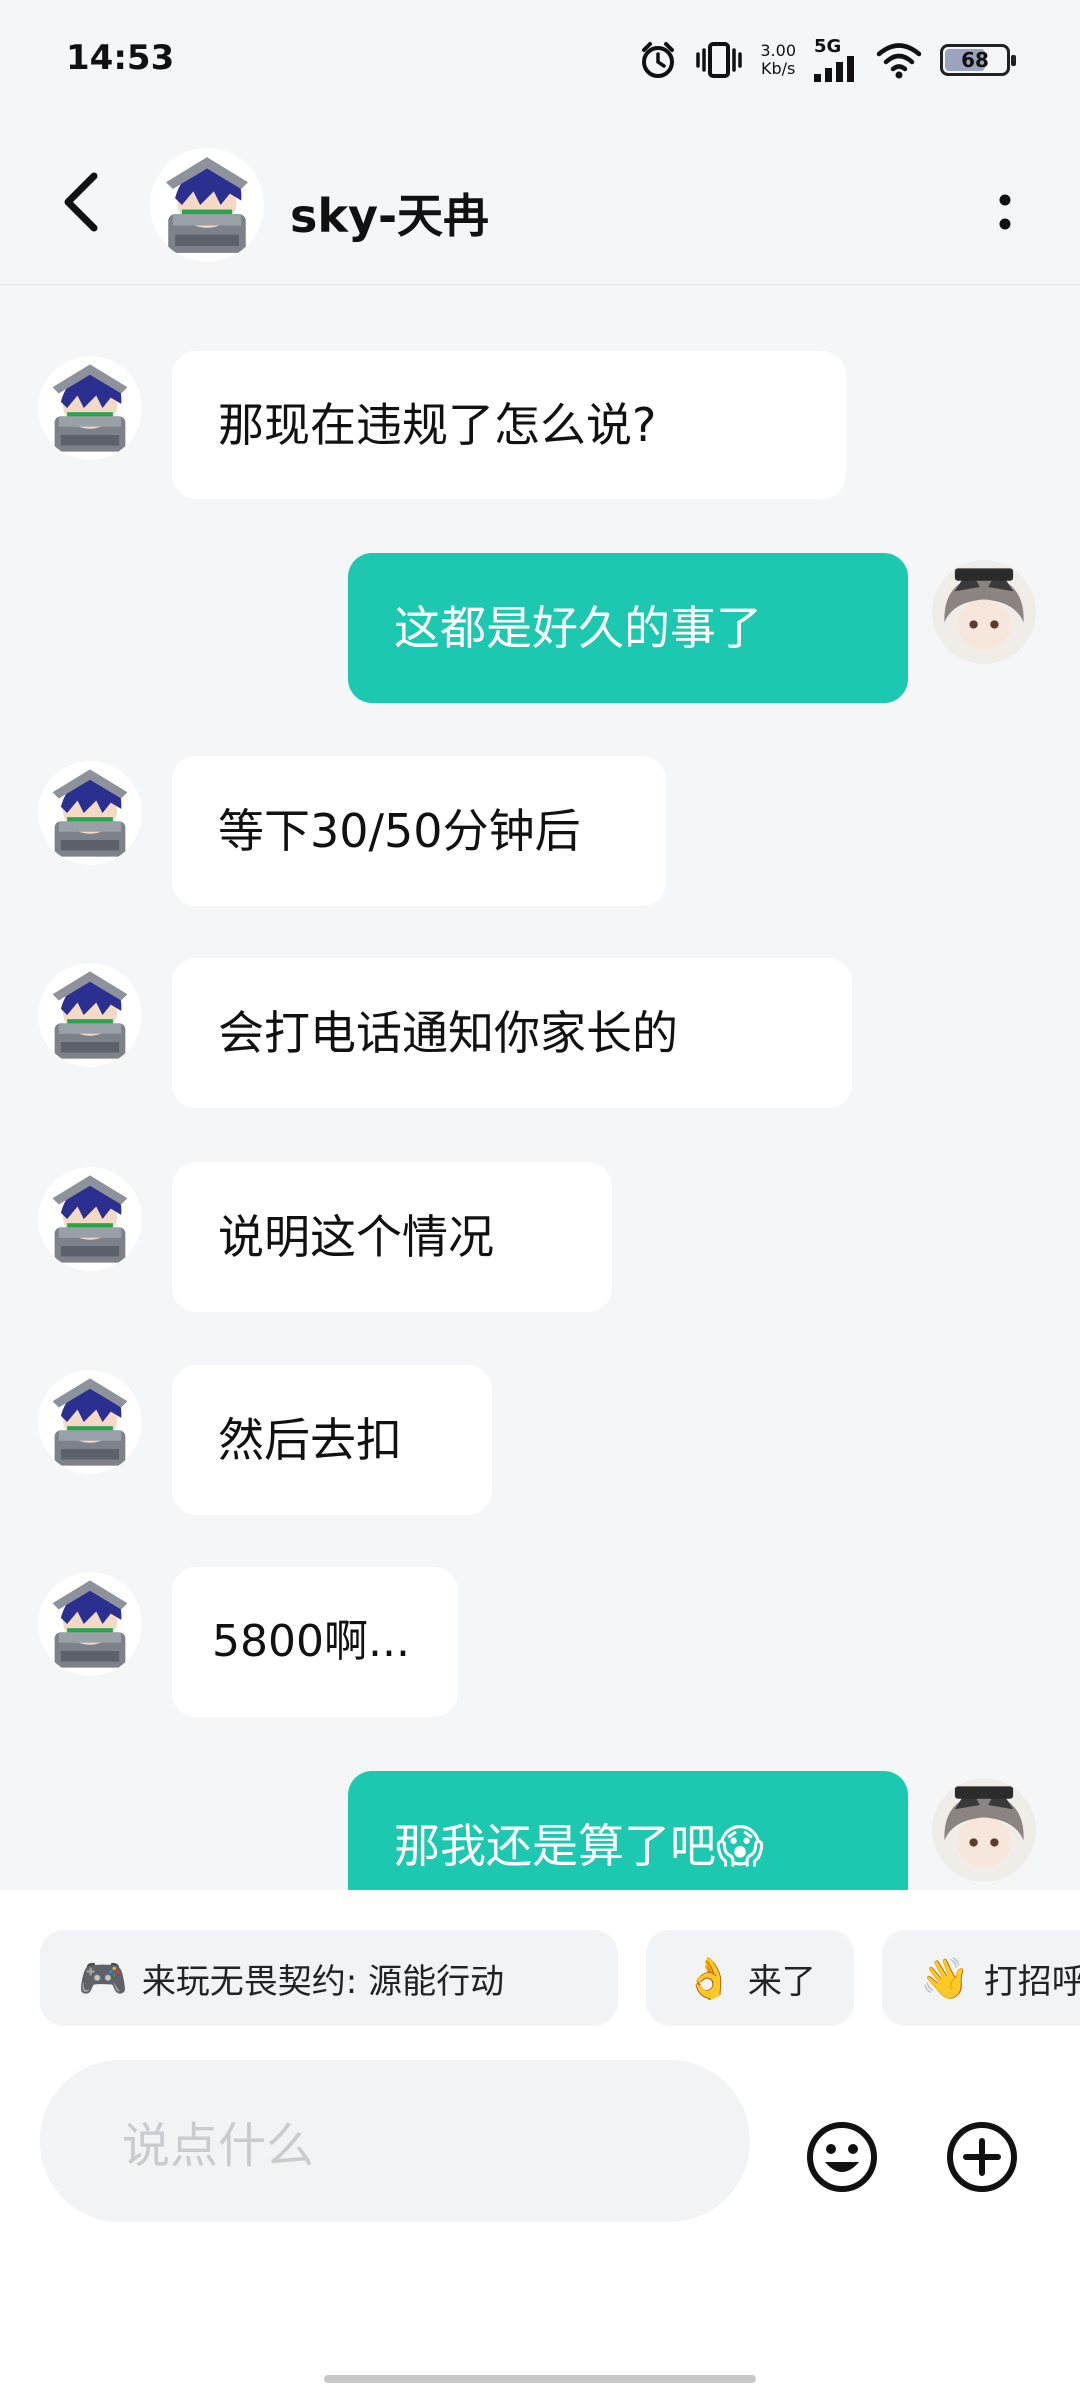  I want to click on message-bubble-incoming: 说明这个情况, so click(392, 1237).